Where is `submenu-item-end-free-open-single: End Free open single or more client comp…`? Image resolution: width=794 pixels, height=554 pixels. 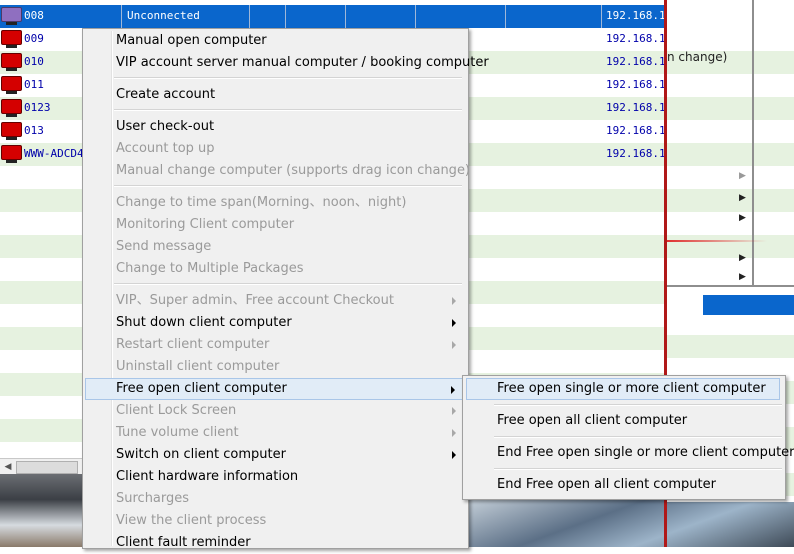 submenu-item-end-free-open-single: End Free open single or more client comp… is located at coordinates (630, 453).